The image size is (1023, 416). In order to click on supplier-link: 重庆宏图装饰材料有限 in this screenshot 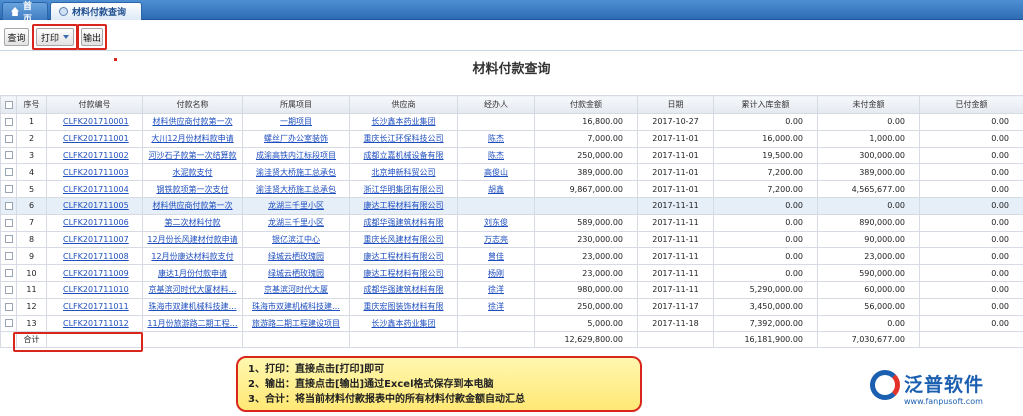, I will do `click(403, 306)`.